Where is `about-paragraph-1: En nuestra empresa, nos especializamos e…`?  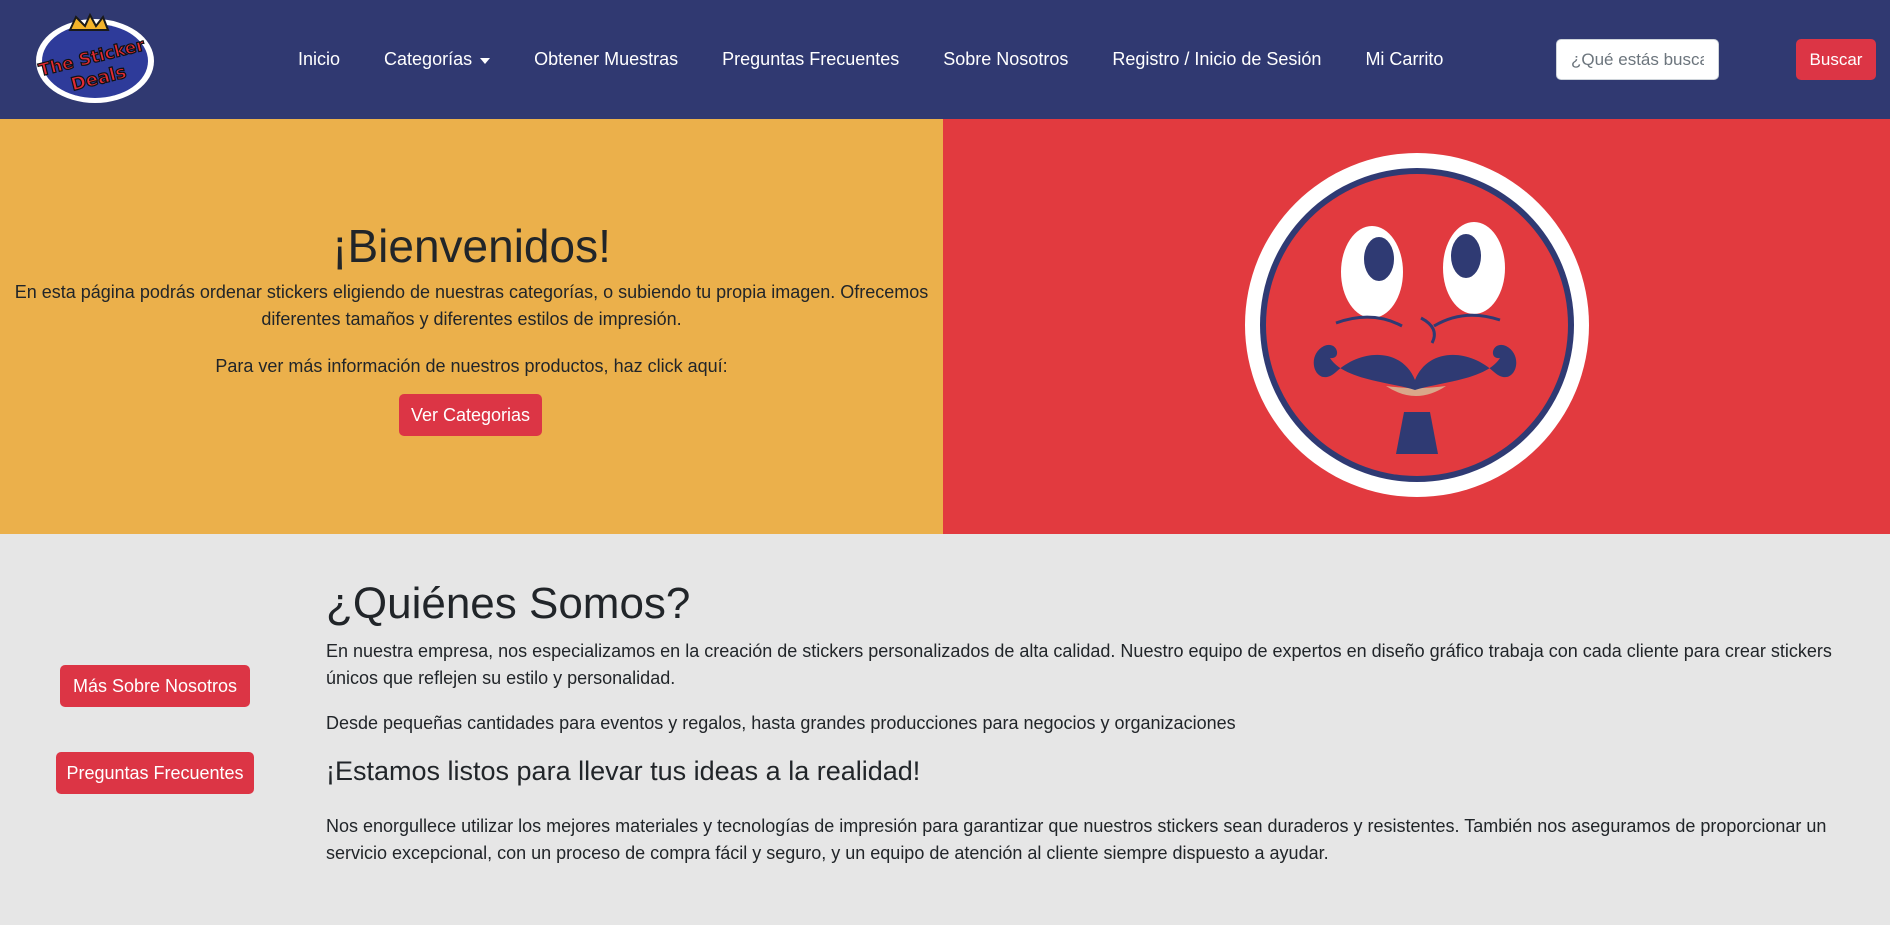
about-paragraph-1: En nuestra empresa, nos especializamos e… is located at coordinates (1079, 664).